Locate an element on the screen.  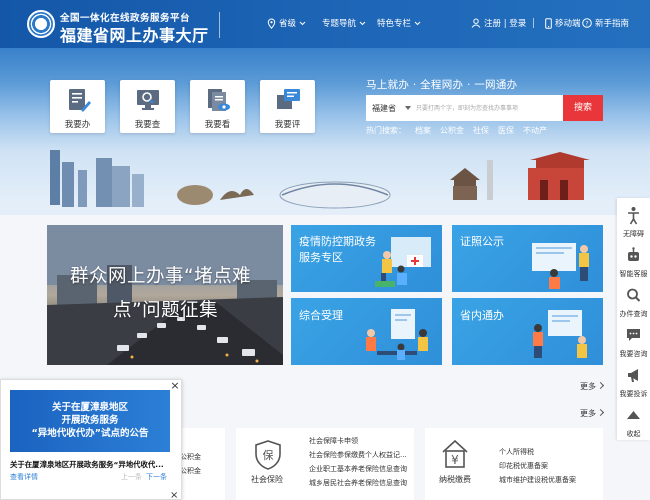
tile-license-publicity: 证照公示 is located at coordinates (527, 258).